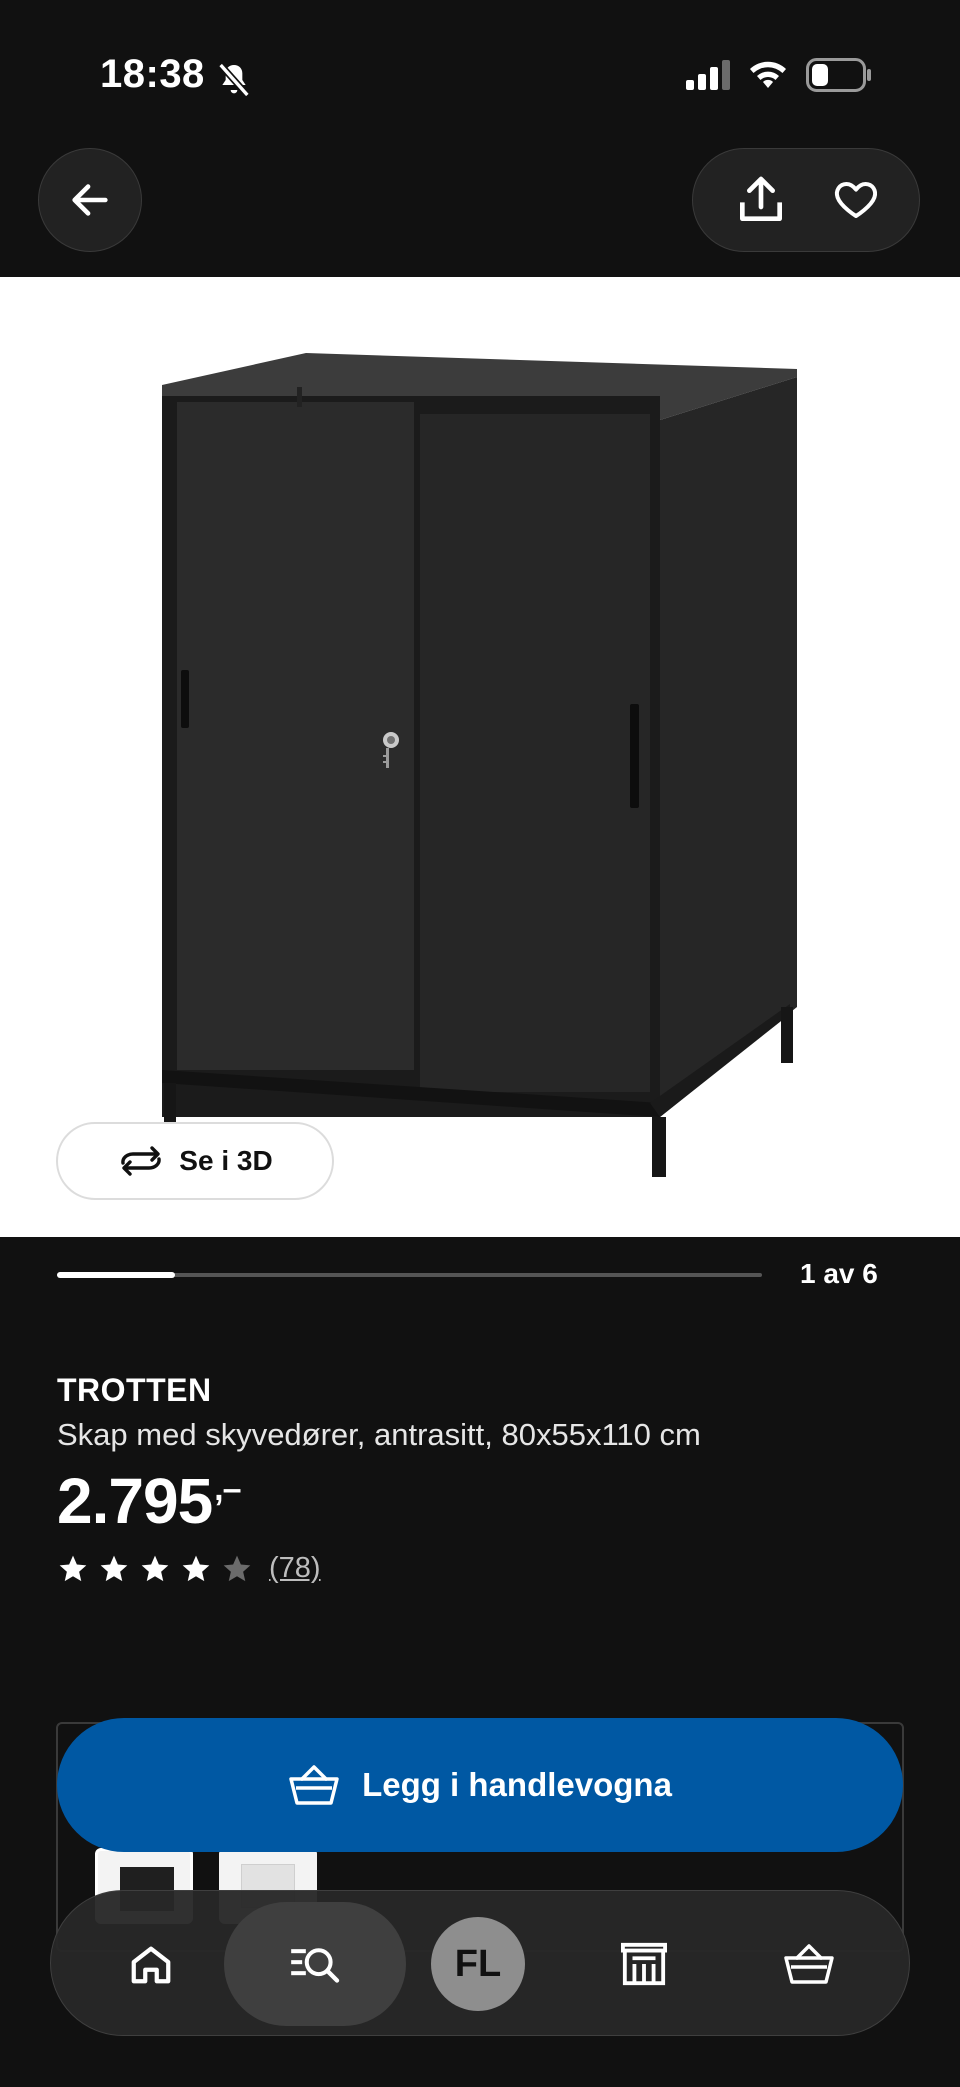 Image resolution: width=960 pixels, height=2087 pixels. I want to click on gallery-pager: 1 av 6, so click(839, 1273).